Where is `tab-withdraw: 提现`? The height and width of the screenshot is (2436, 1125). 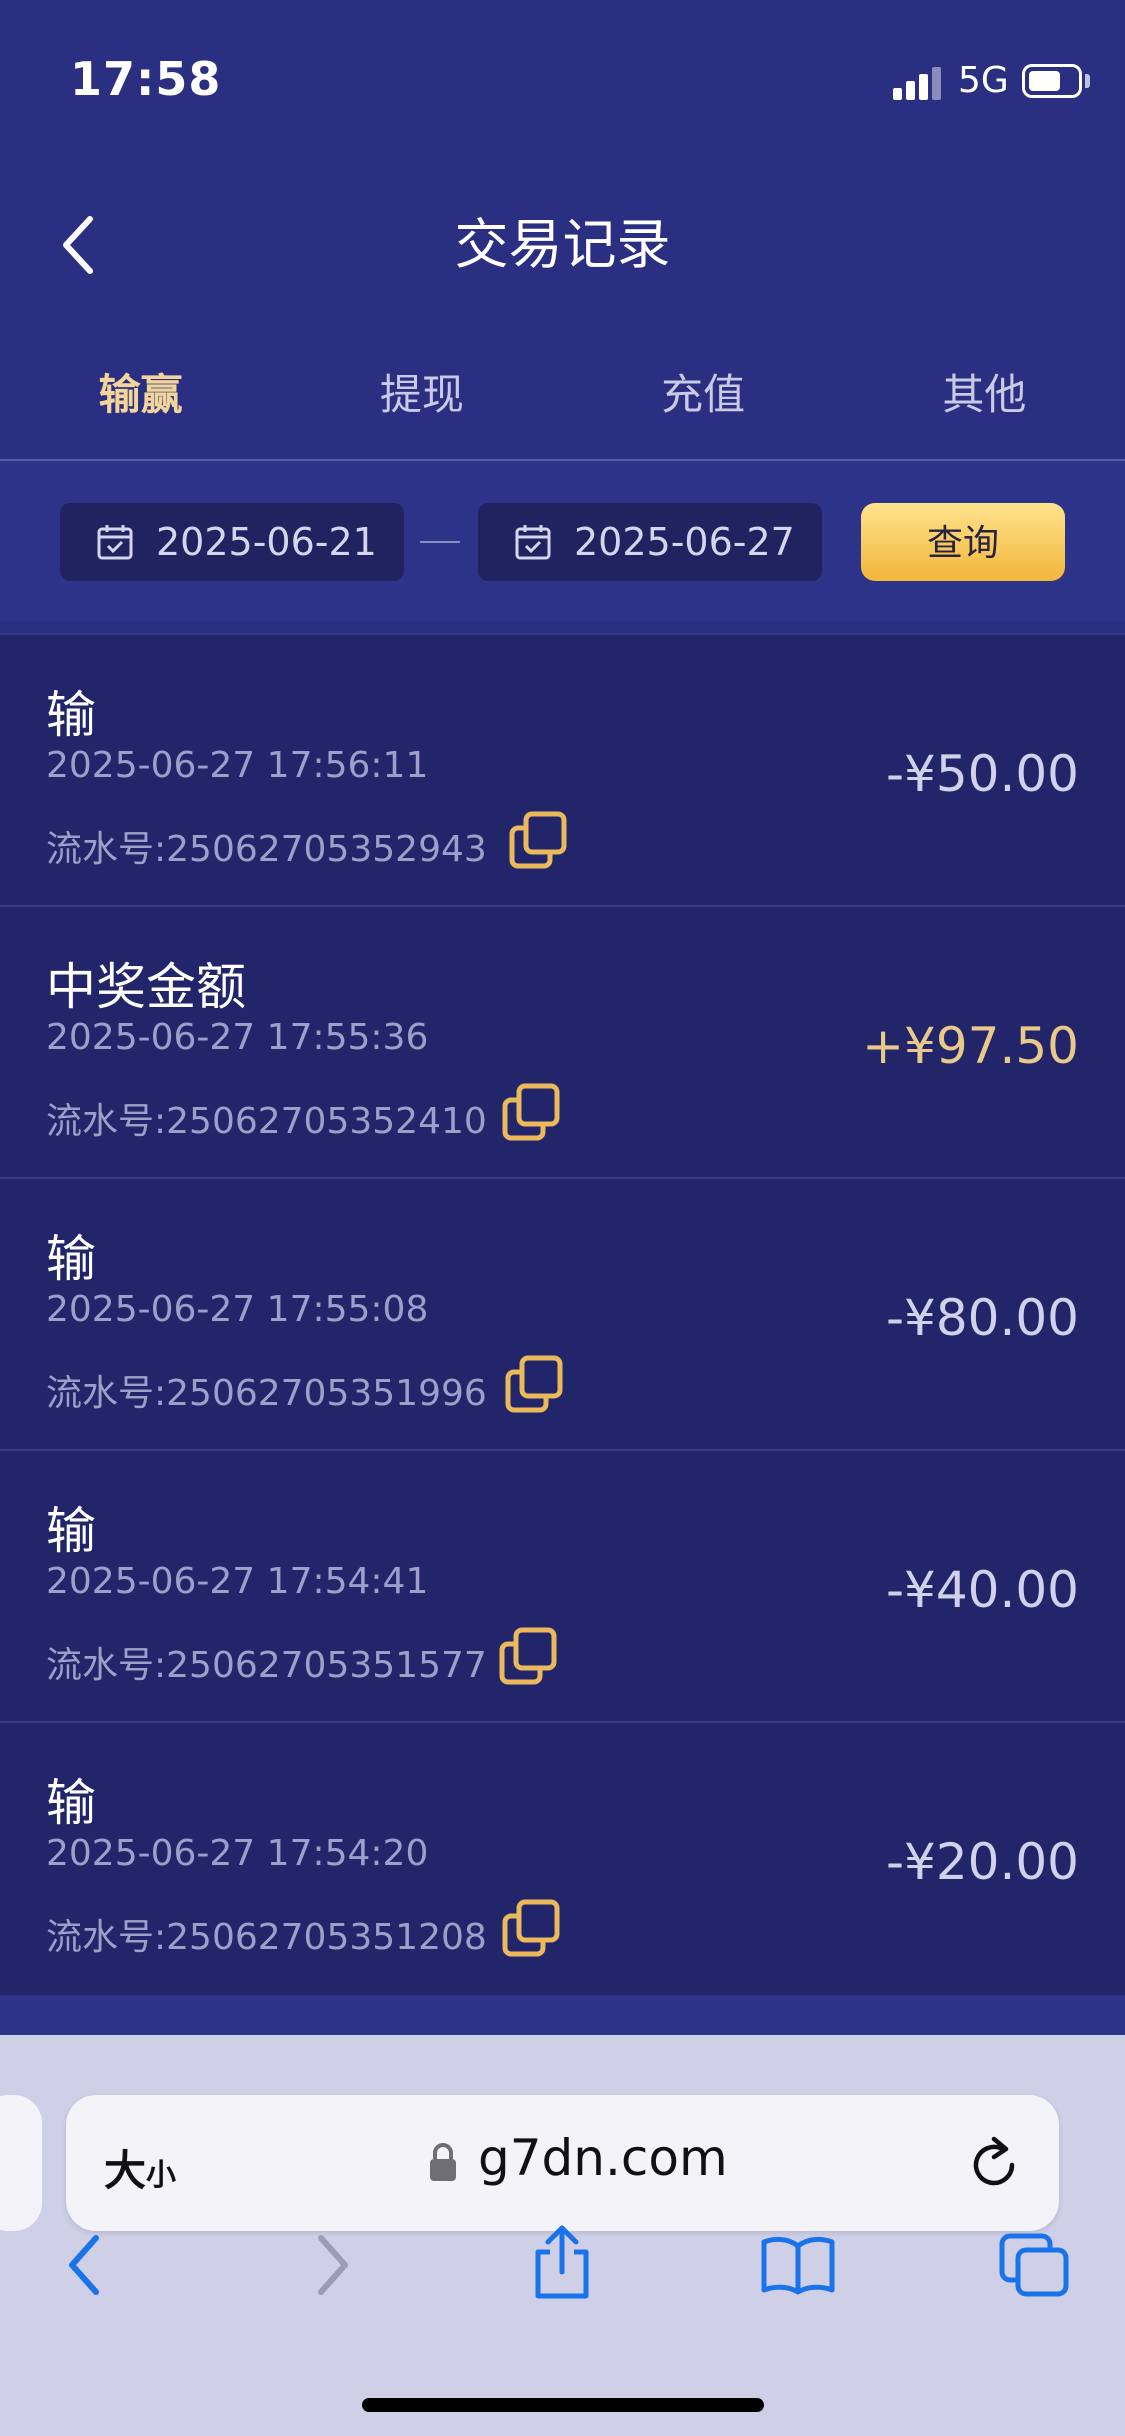
tab-withdraw: 提现 is located at coordinates (421, 410).